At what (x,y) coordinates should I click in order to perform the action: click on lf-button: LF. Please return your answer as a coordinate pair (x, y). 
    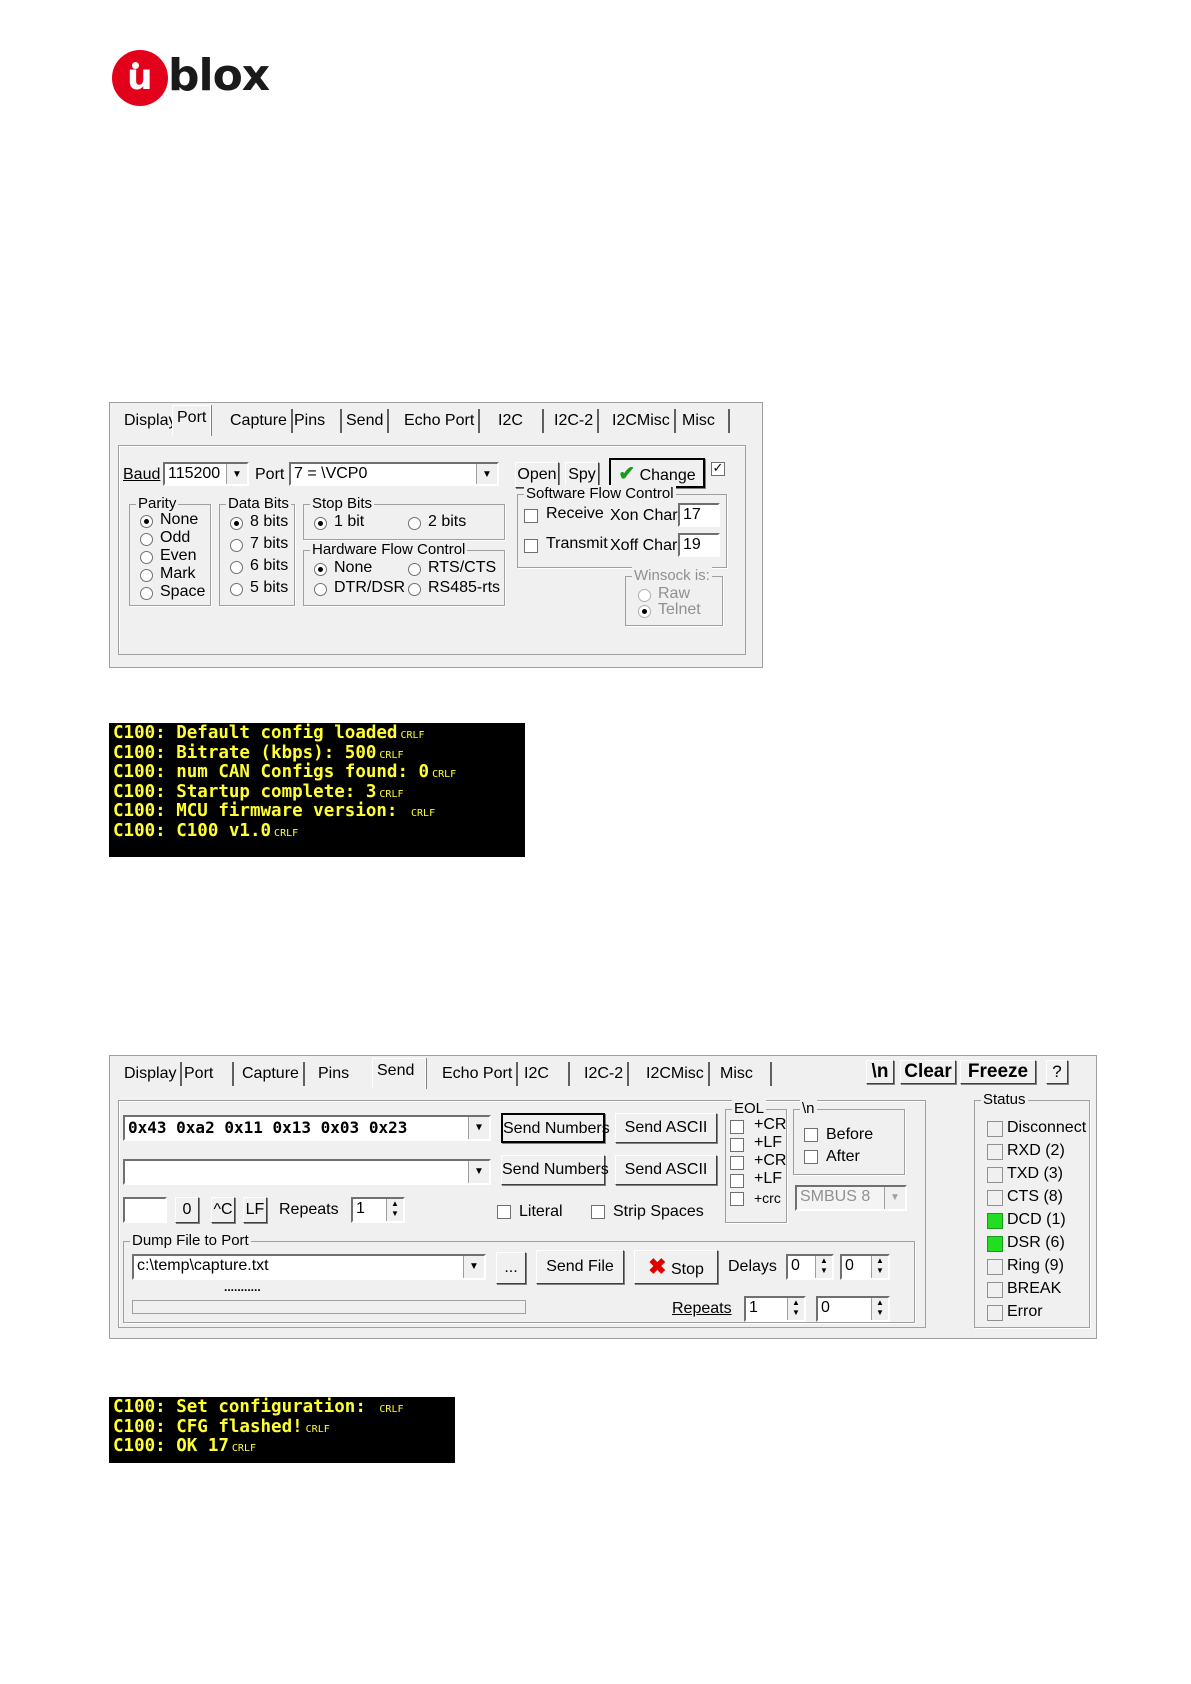
    Looking at the image, I should click on (255, 1210).